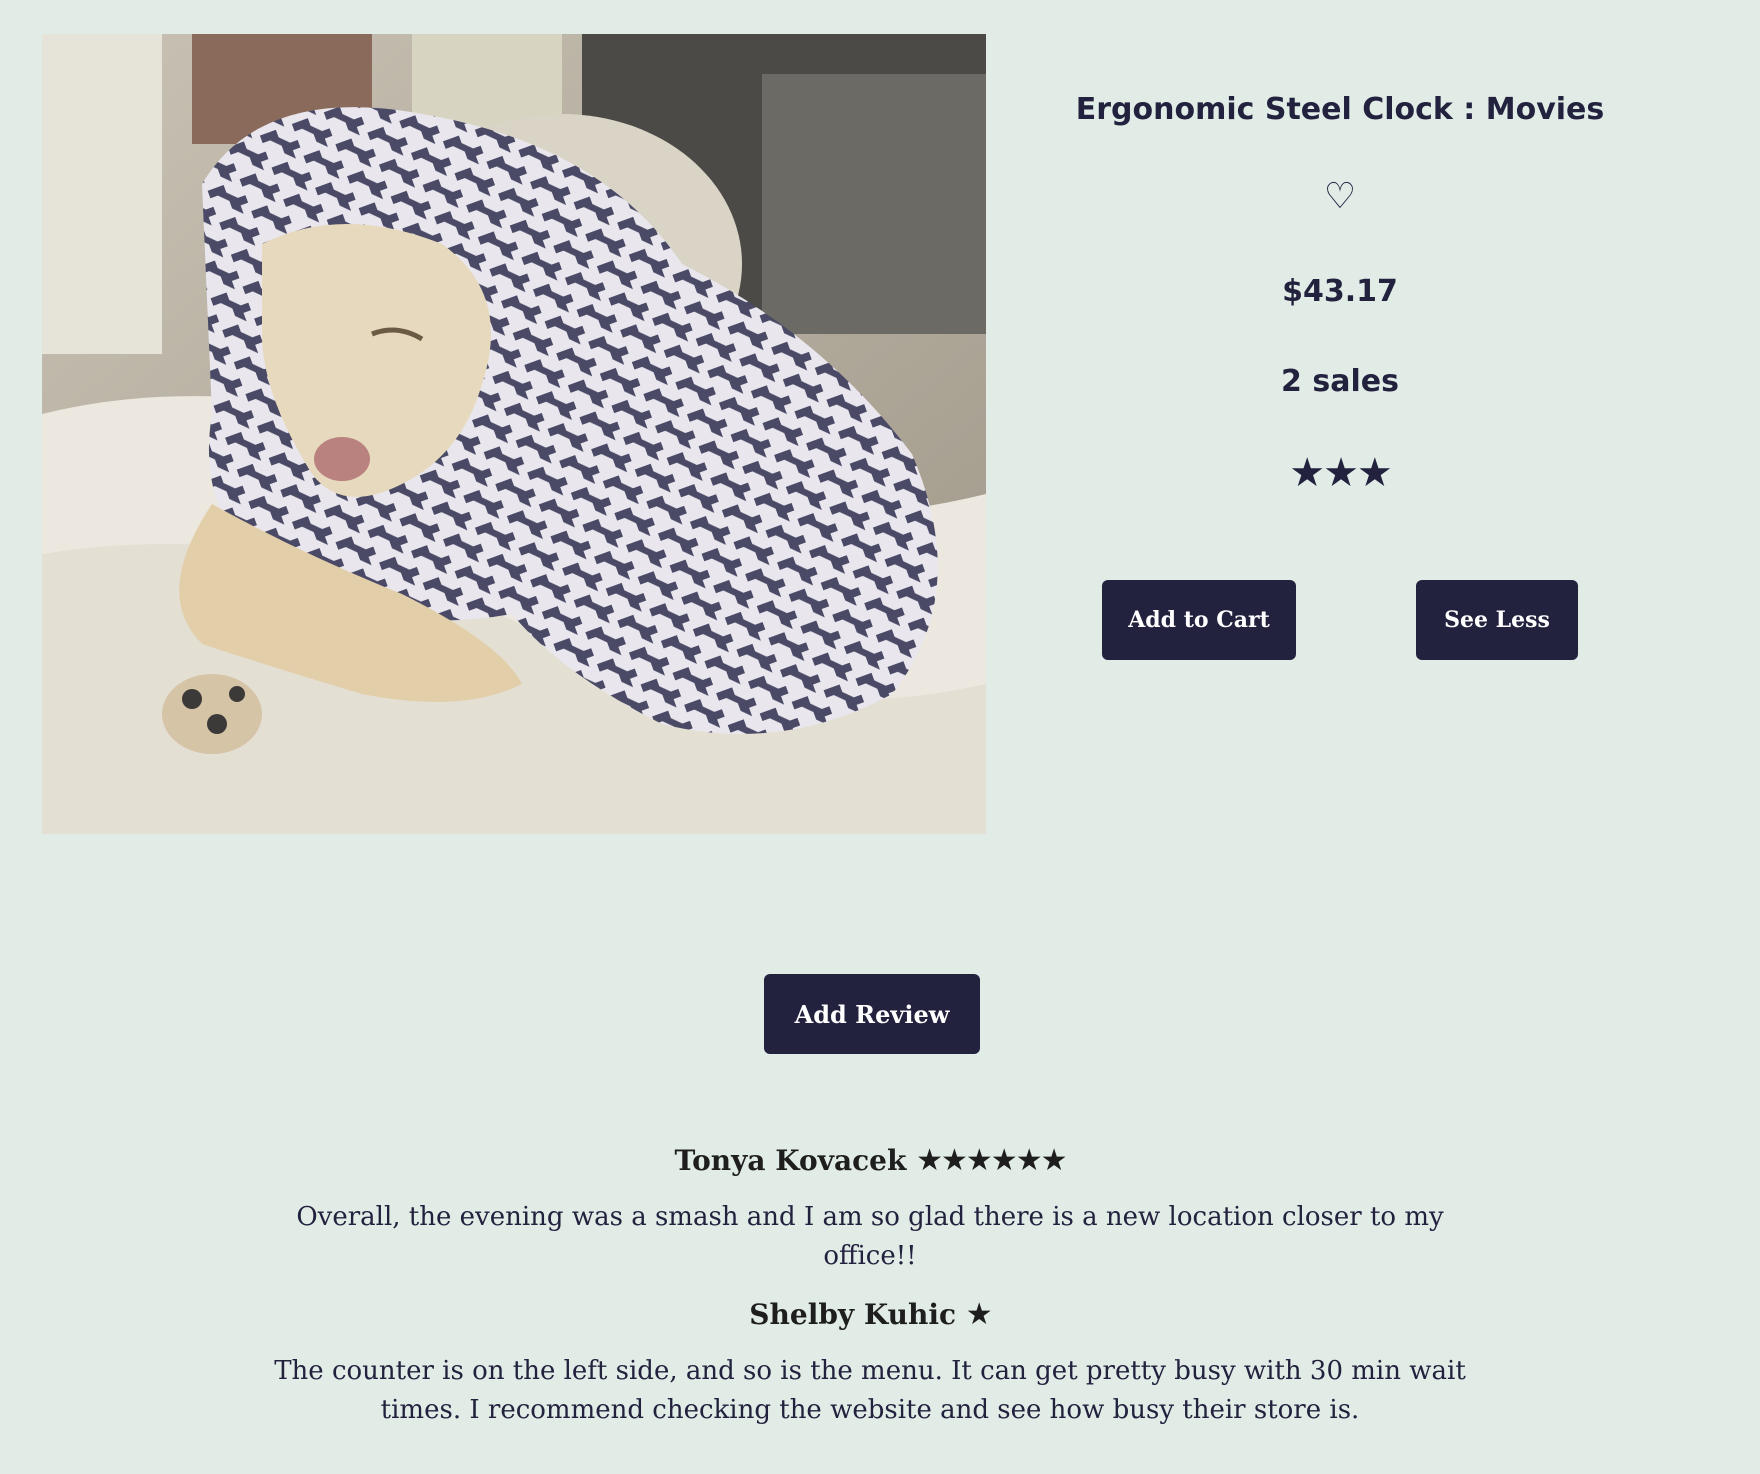  What do you see at coordinates (790, 1160) in the screenshot?
I see `review-author: Tonya Kovacek` at bounding box center [790, 1160].